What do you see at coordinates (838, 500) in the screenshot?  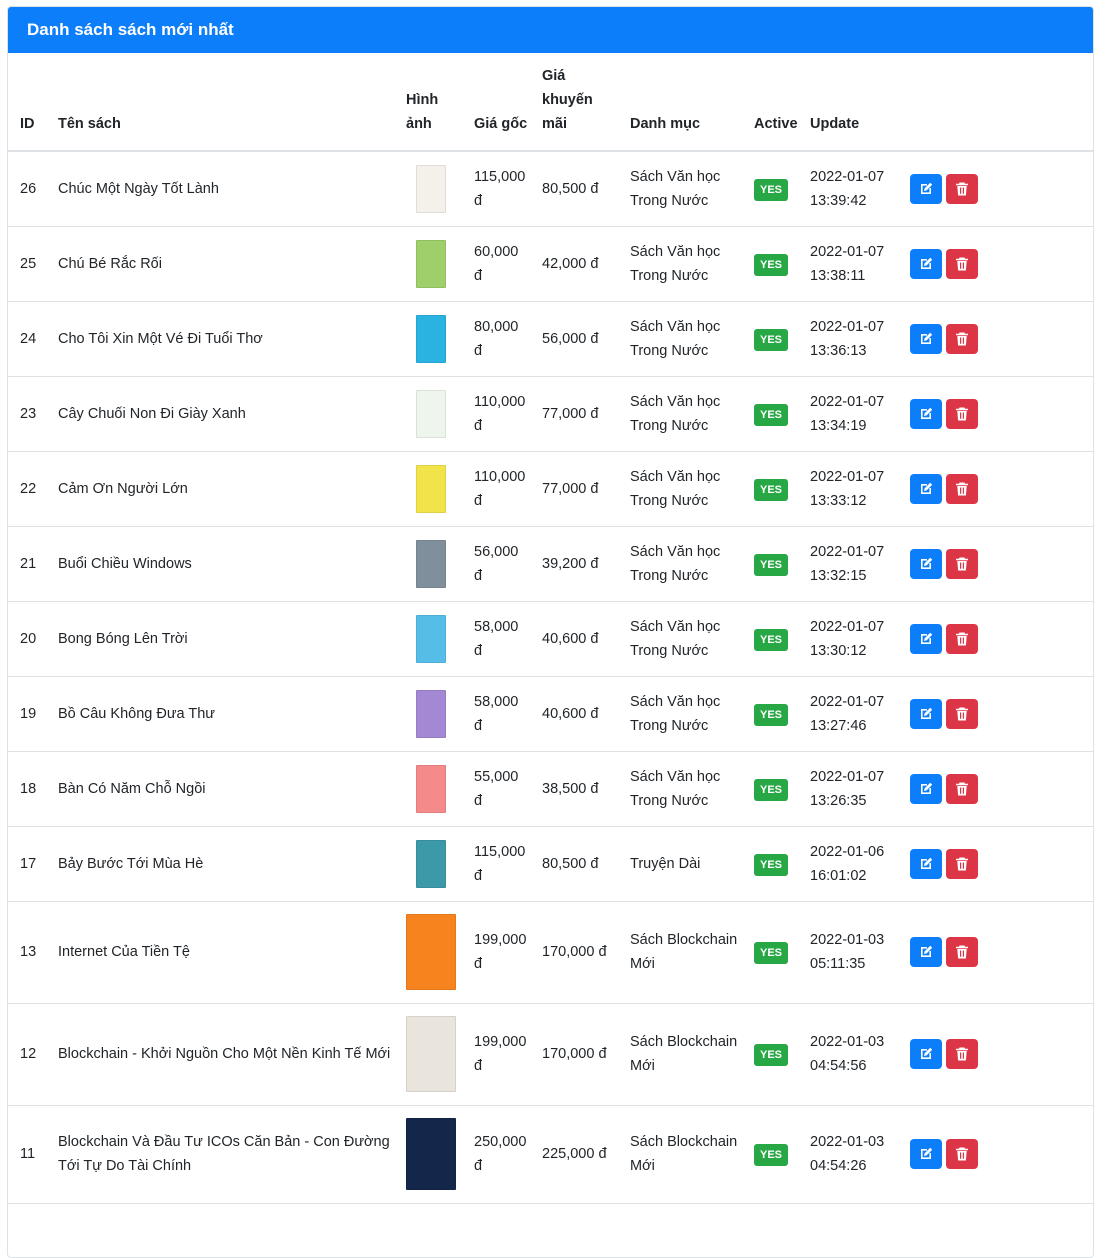 I see `row-update-time: 13:33:12` at bounding box center [838, 500].